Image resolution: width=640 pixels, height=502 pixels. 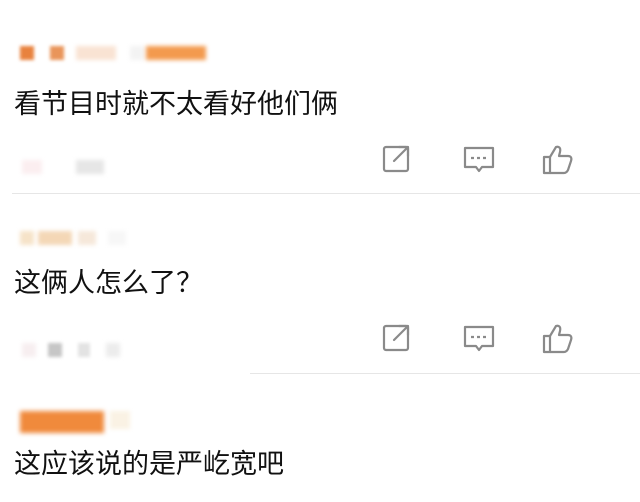 What do you see at coordinates (108, 283) in the screenshot?
I see `comment-text: 这俩人怎么了？` at bounding box center [108, 283].